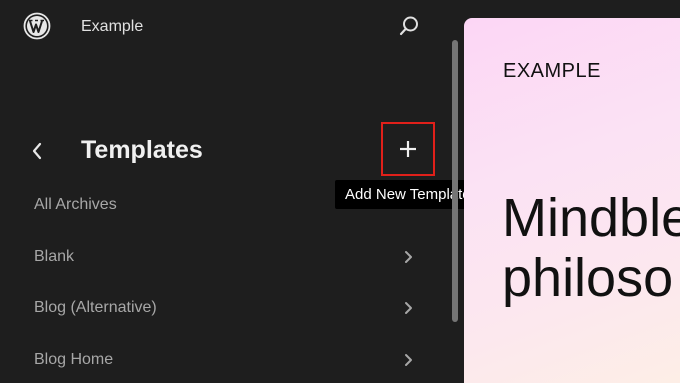  I want to click on template-item-label: Blank, so click(54, 256).